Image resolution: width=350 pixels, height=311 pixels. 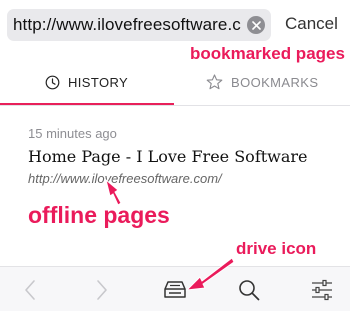 I want to click on annotation-bookmarked-pages: bookmarked pages, so click(x=267, y=53).